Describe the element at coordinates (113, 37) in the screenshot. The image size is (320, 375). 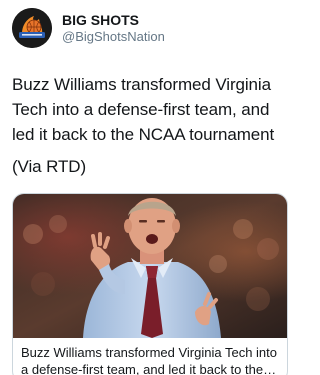
I see `account-handle: @BigShotsNation` at that location.